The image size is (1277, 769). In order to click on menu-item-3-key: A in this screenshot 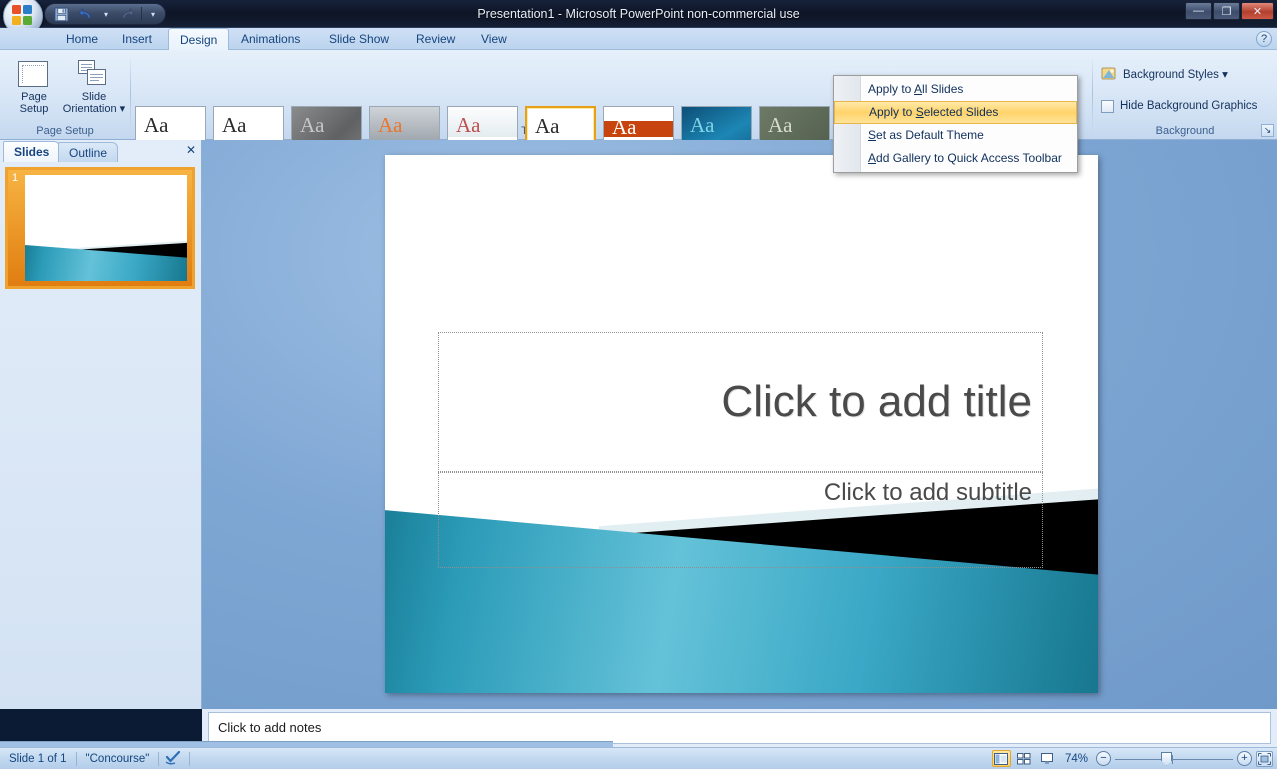, I will do `click(872, 158)`.